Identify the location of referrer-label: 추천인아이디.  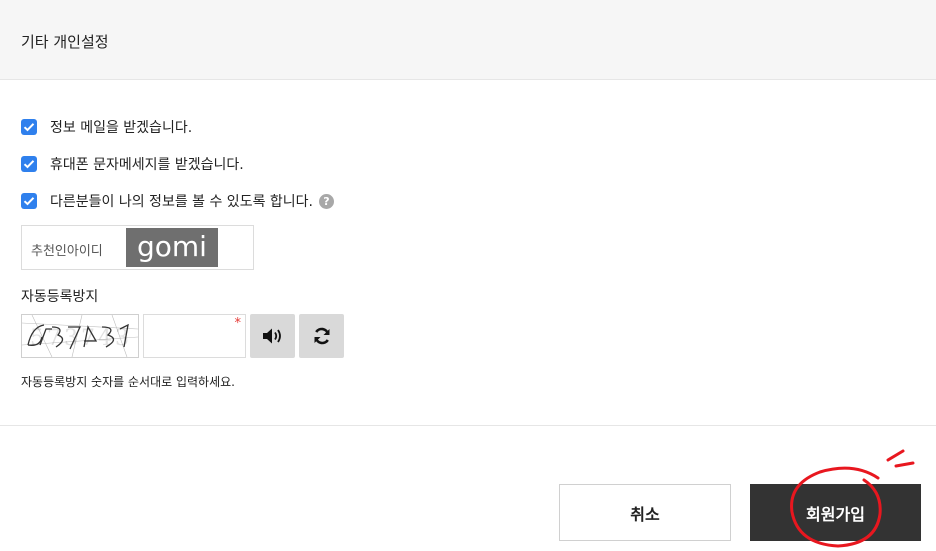
(67, 251).